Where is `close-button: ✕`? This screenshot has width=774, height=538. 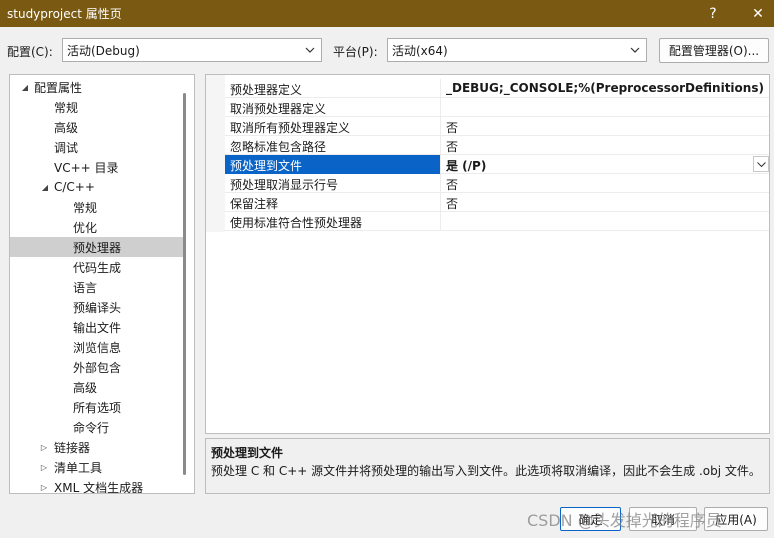 close-button: ✕ is located at coordinates (756, 13).